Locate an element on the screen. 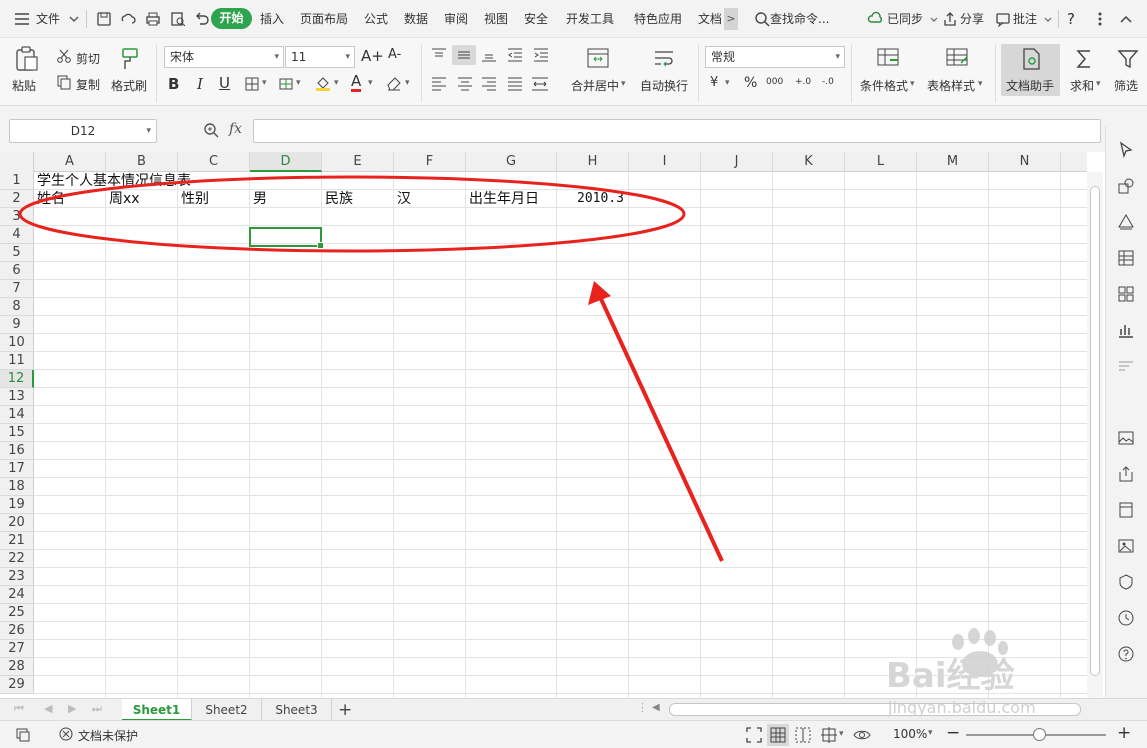 This screenshot has height=748, width=1147. row-header-25: 25 is located at coordinates (17, 613).